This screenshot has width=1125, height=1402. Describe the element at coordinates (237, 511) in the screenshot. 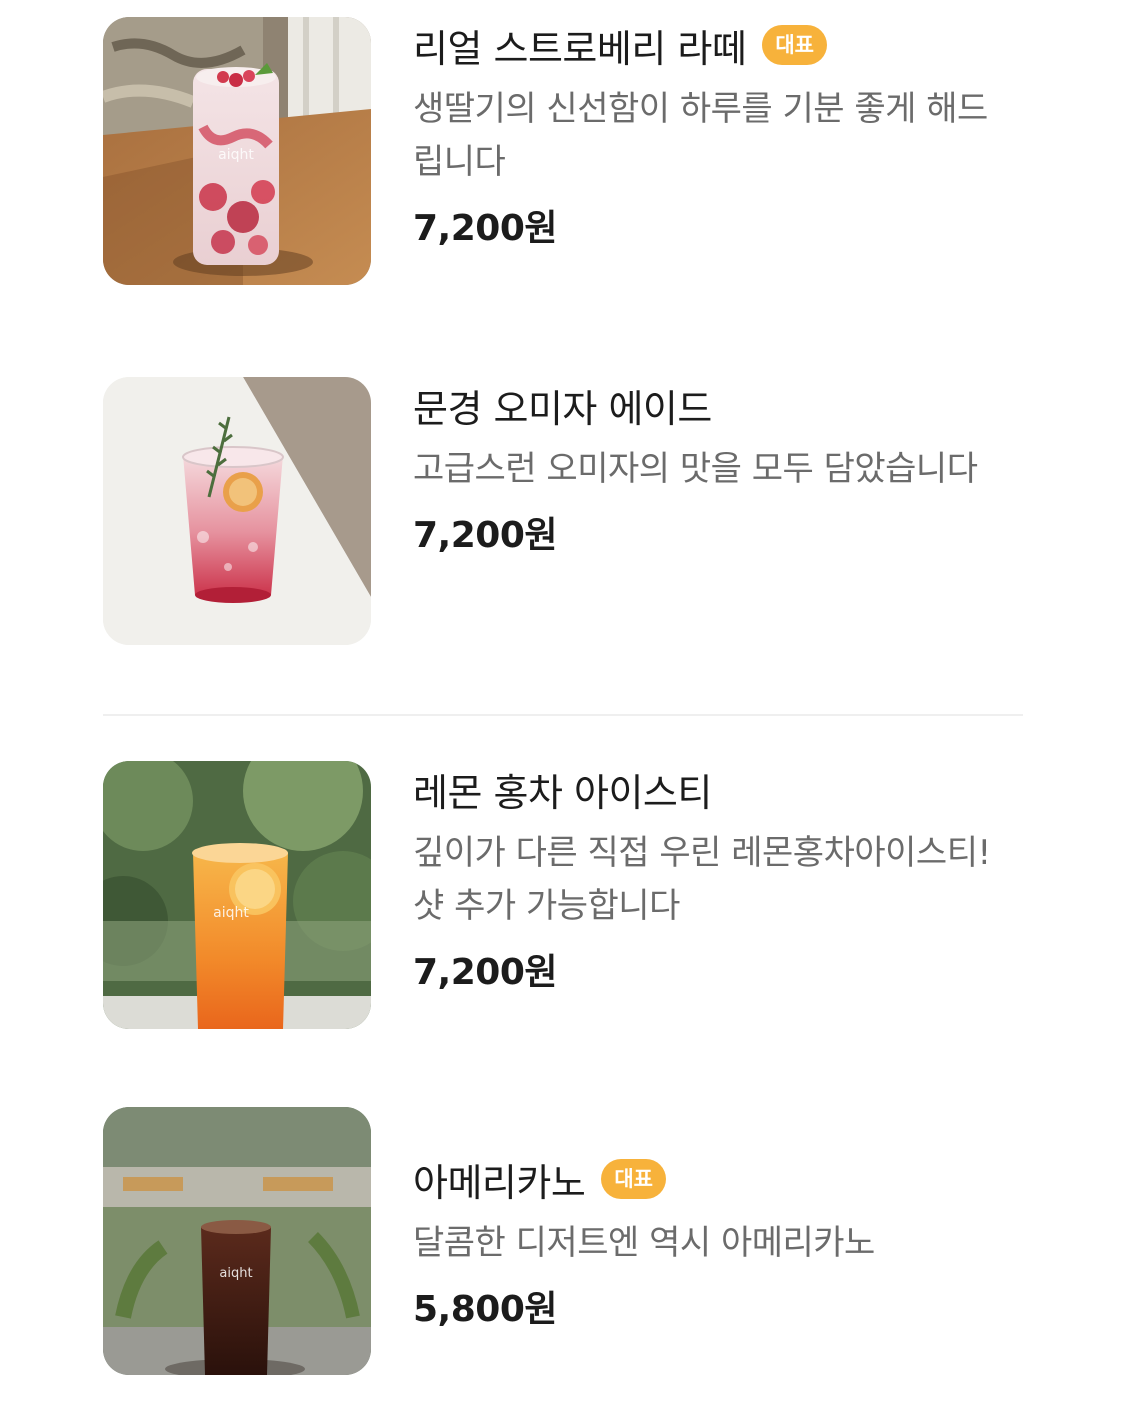

I see `omija-ade-photo` at that location.